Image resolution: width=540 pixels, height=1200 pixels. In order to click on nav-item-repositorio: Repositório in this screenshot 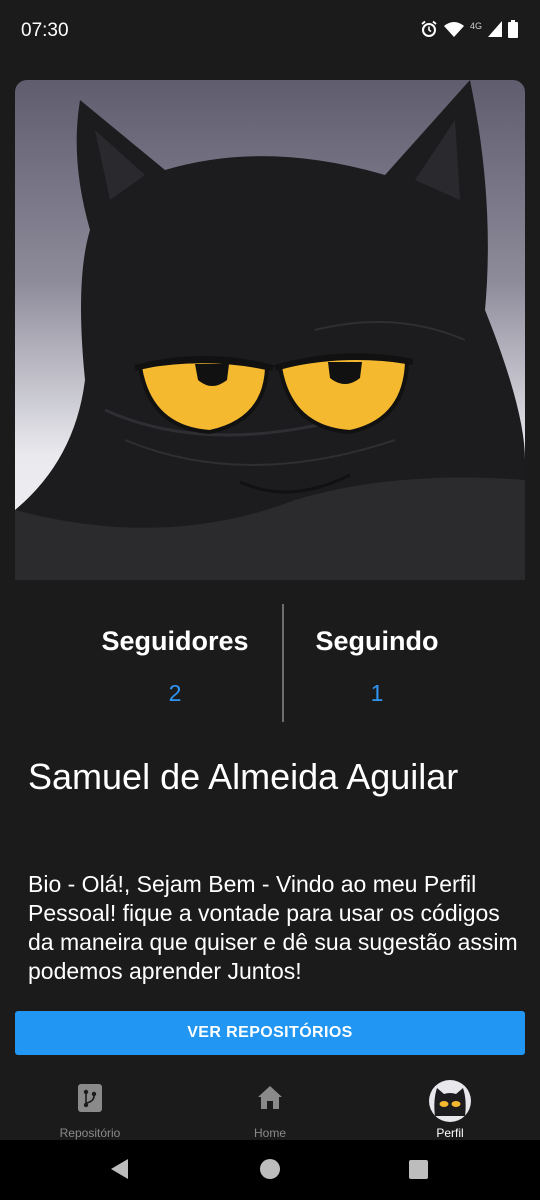, I will do `click(90, 1106)`.